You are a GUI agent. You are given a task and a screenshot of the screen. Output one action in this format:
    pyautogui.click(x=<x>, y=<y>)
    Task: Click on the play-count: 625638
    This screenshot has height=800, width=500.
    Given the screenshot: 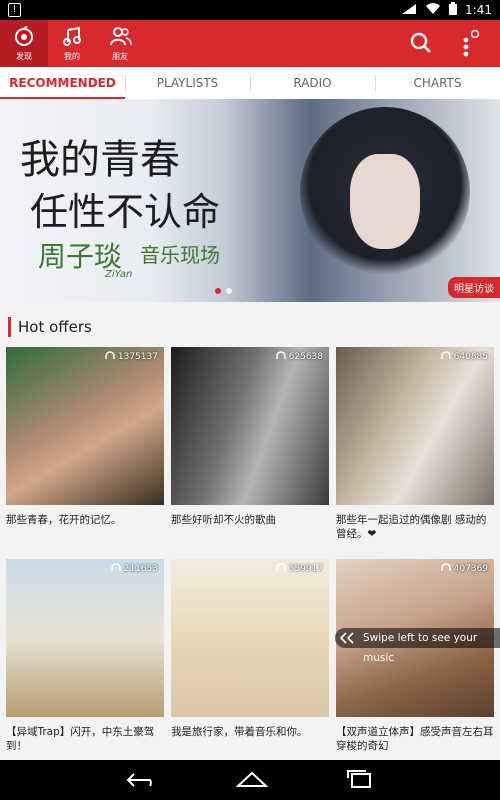 What is the action you would take?
    pyautogui.click(x=305, y=357)
    